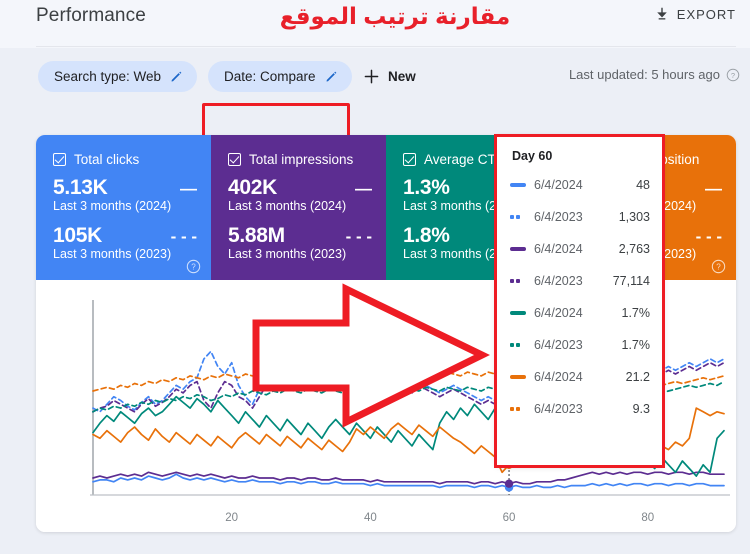 The width and height of the screenshot is (750, 554). Describe the element at coordinates (253, 187) in the screenshot. I see `metric-current-value: 402K` at that location.